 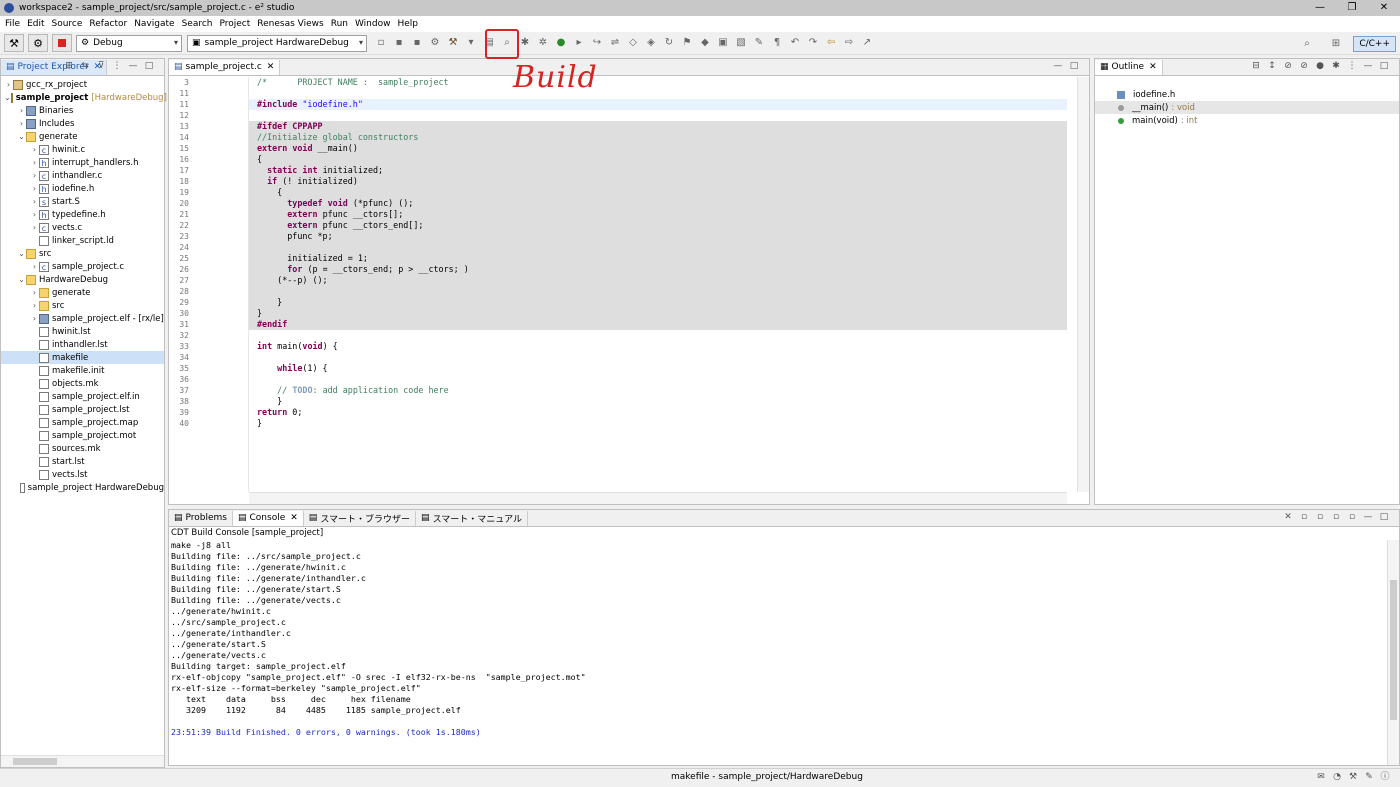 What do you see at coordinates (82, 162) in the screenshot?
I see `tree-item: › h interrupt_handlers.h` at bounding box center [82, 162].